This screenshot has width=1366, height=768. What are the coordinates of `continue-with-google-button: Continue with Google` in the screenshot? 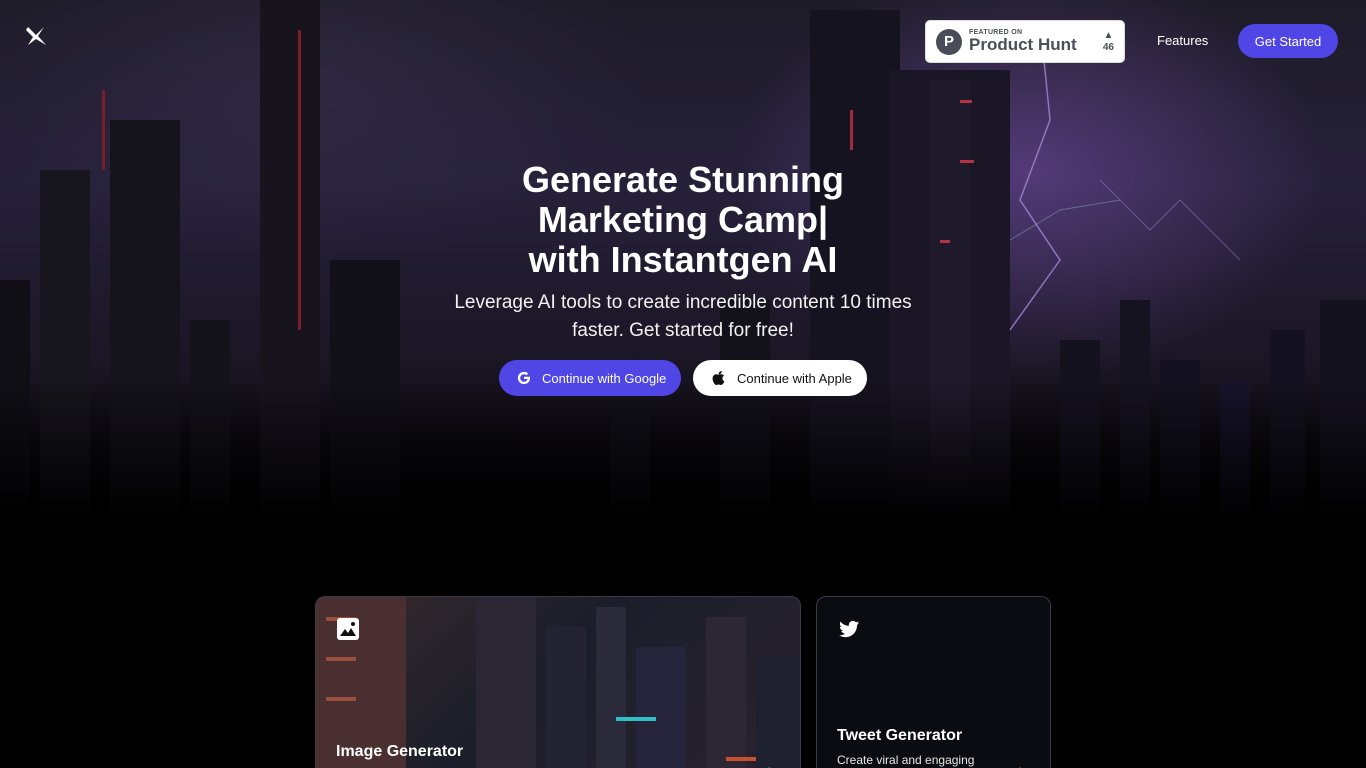 It's located at (590, 378).